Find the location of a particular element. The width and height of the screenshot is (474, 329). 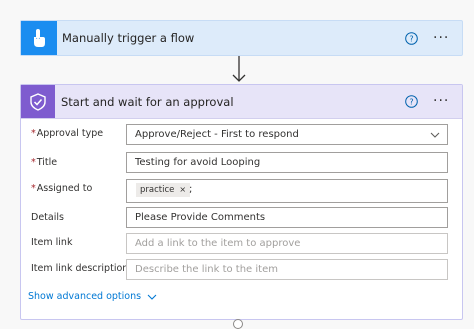

assigned-to-input: practice × ; is located at coordinates (287, 191).